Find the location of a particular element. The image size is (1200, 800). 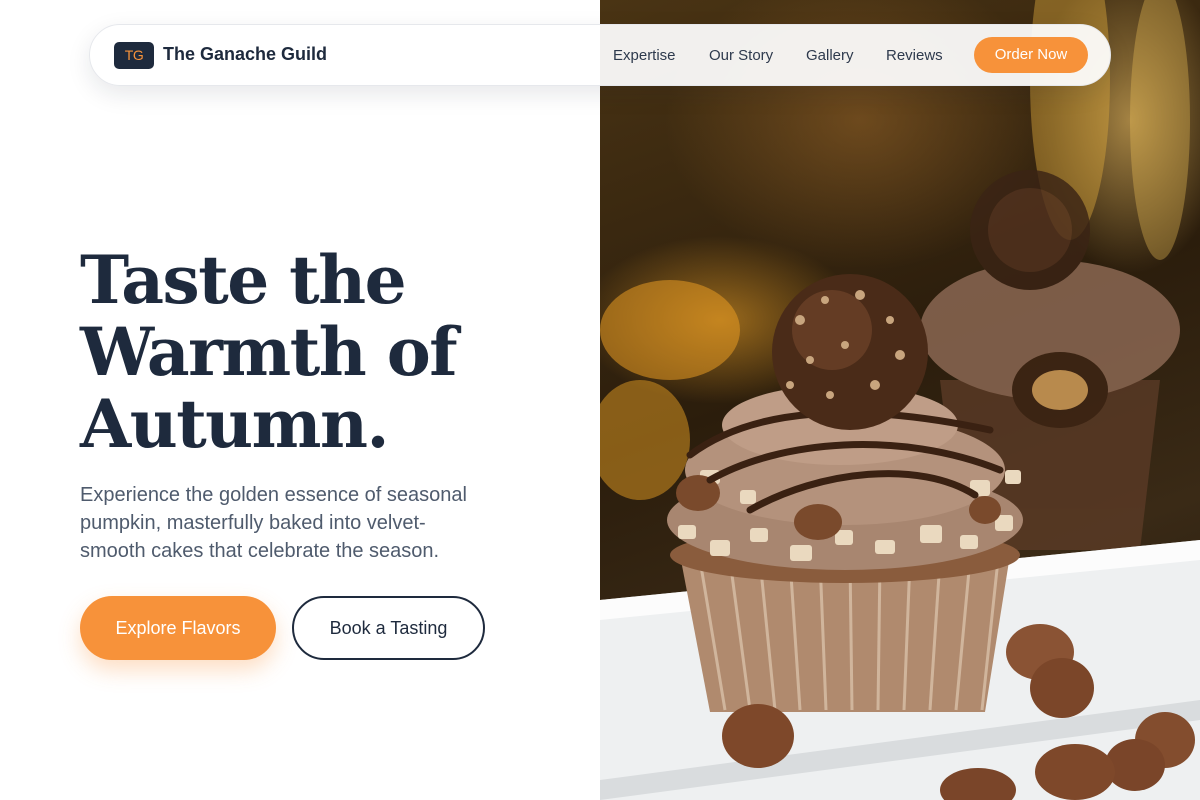

nav-link-gallery: Gallery is located at coordinates (830, 55).